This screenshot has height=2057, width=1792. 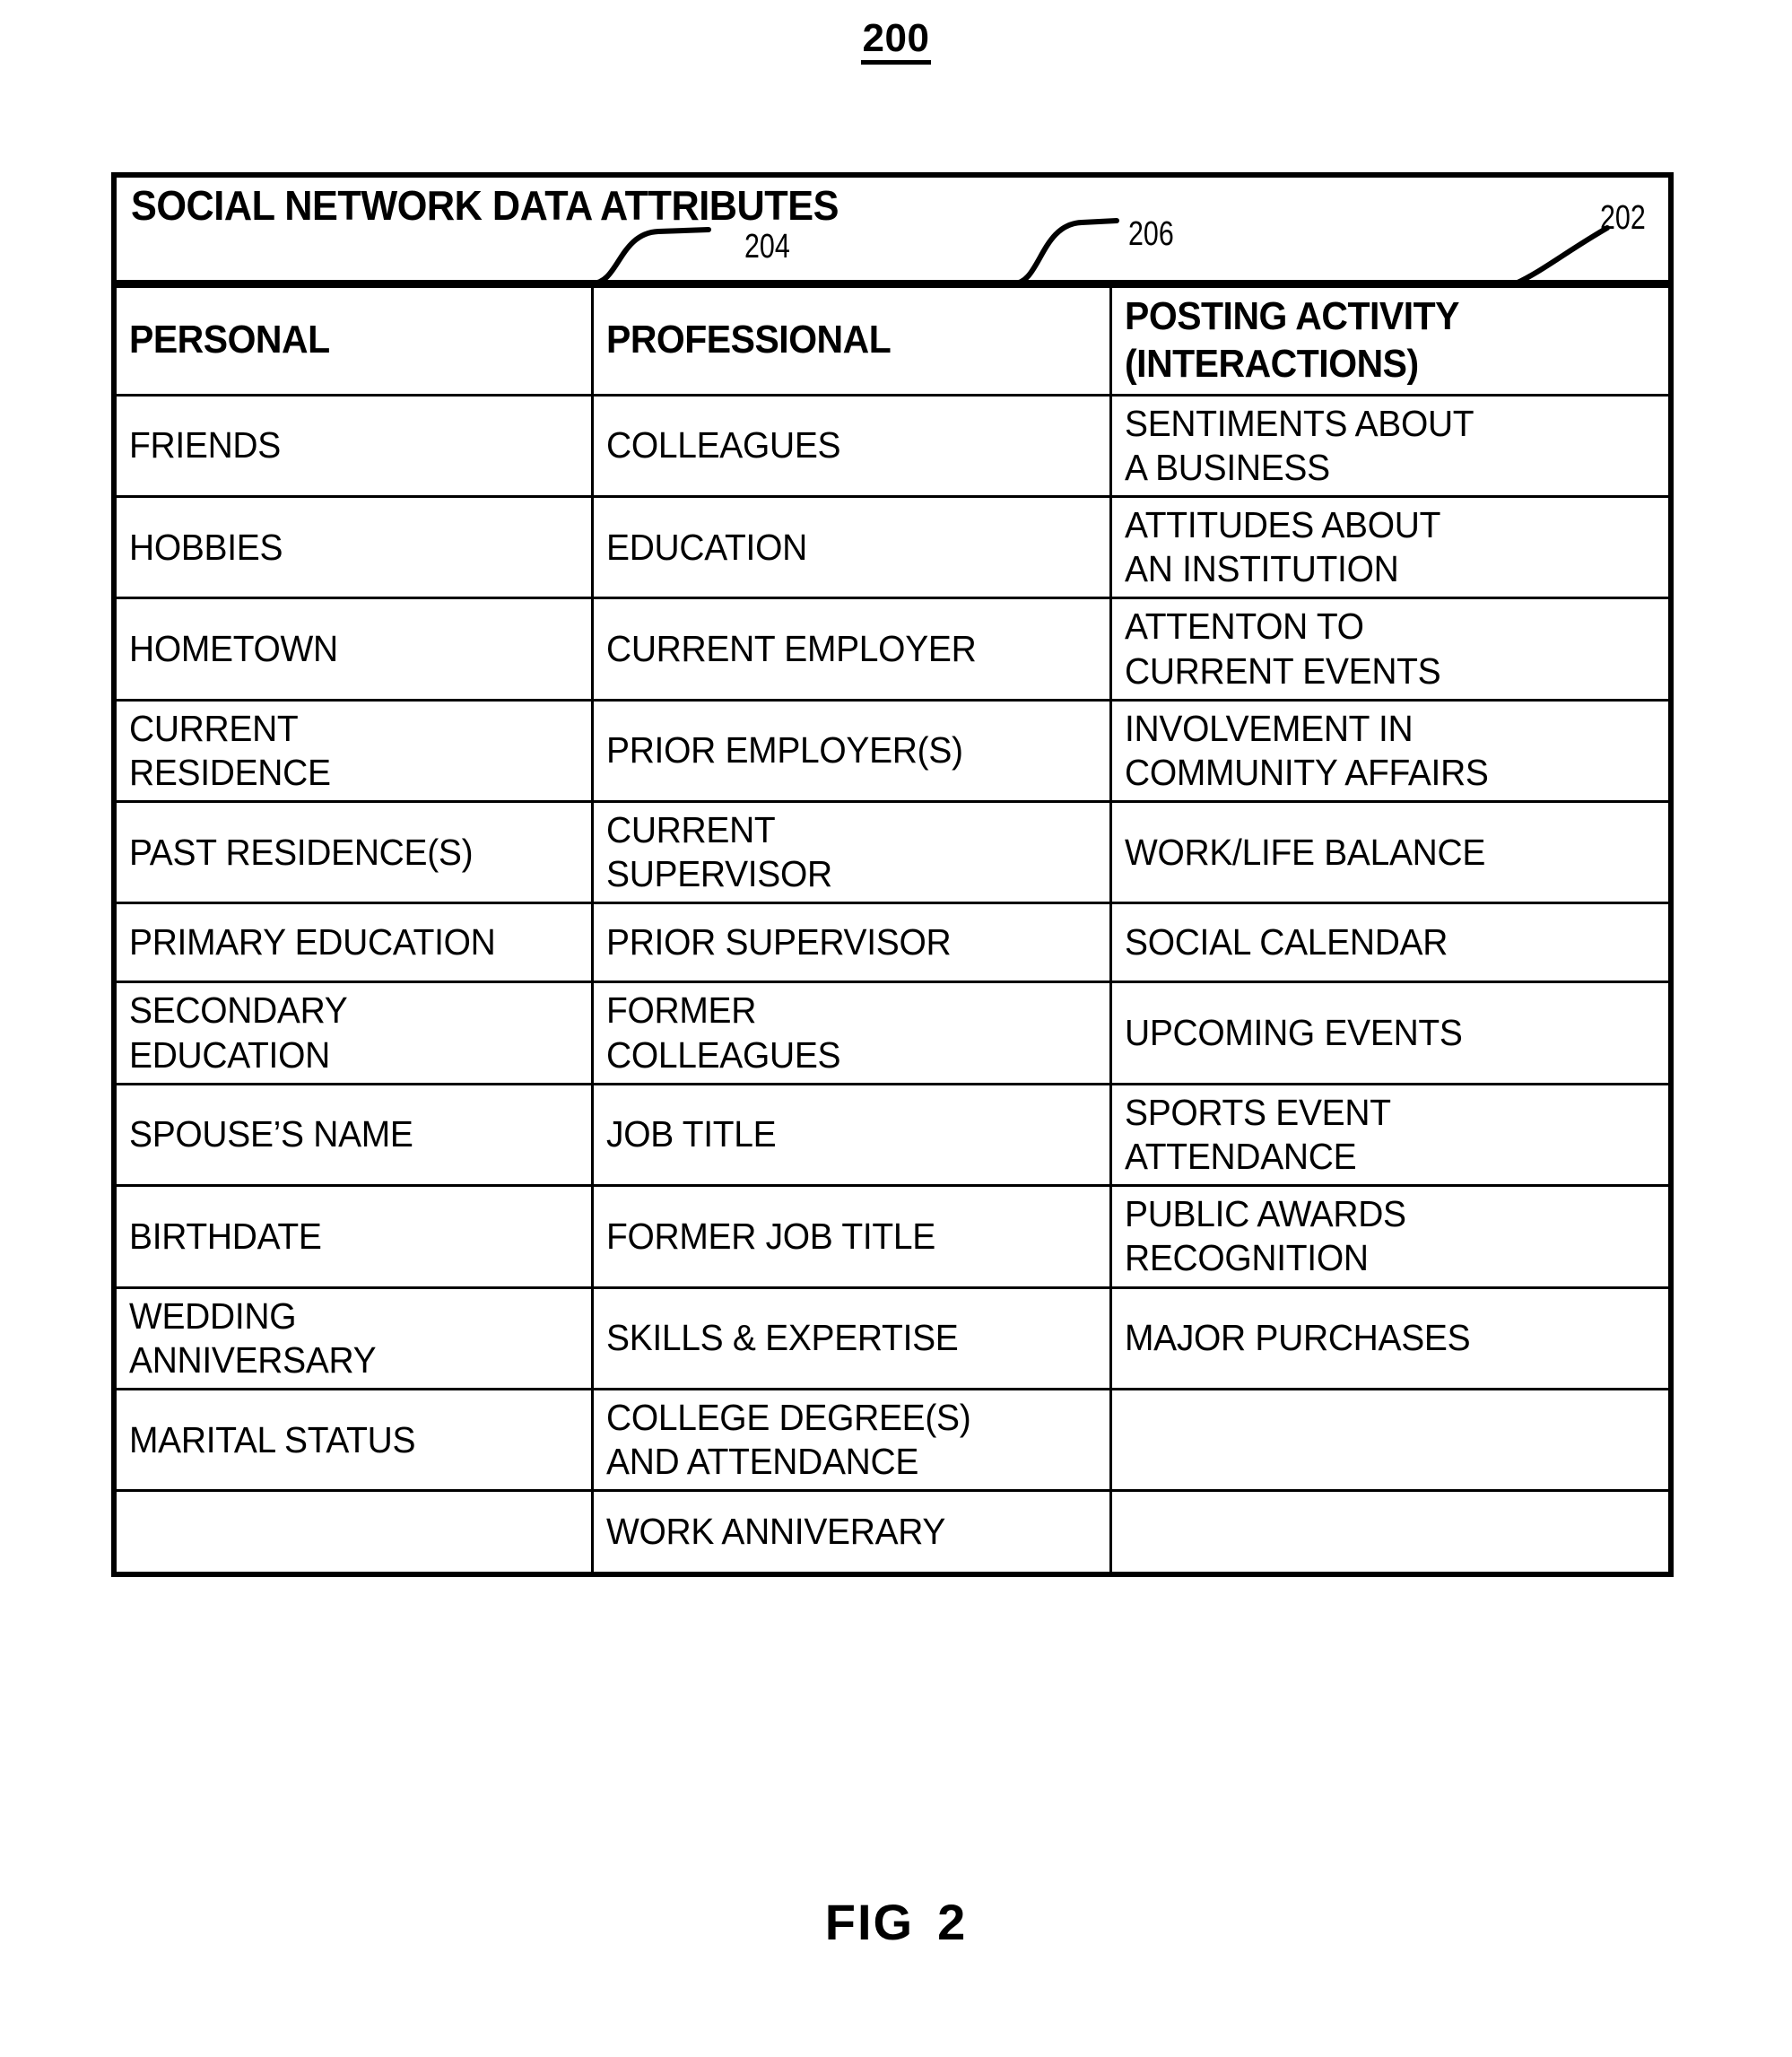 What do you see at coordinates (234, 648) in the screenshot?
I see `cell-text: HOMETOWN` at bounding box center [234, 648].